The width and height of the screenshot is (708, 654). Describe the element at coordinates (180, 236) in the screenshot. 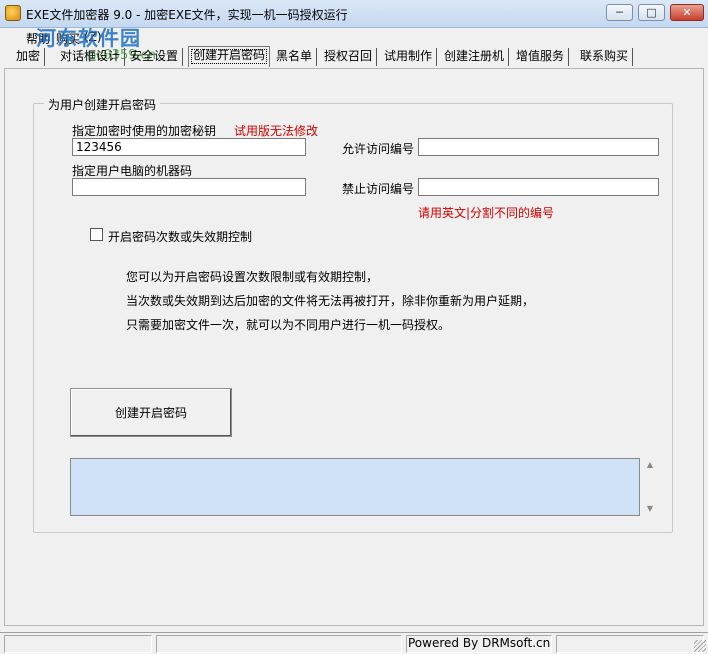

I see `limit-control-checkbox-label: 开启密码次数或失效期控制` at that location.